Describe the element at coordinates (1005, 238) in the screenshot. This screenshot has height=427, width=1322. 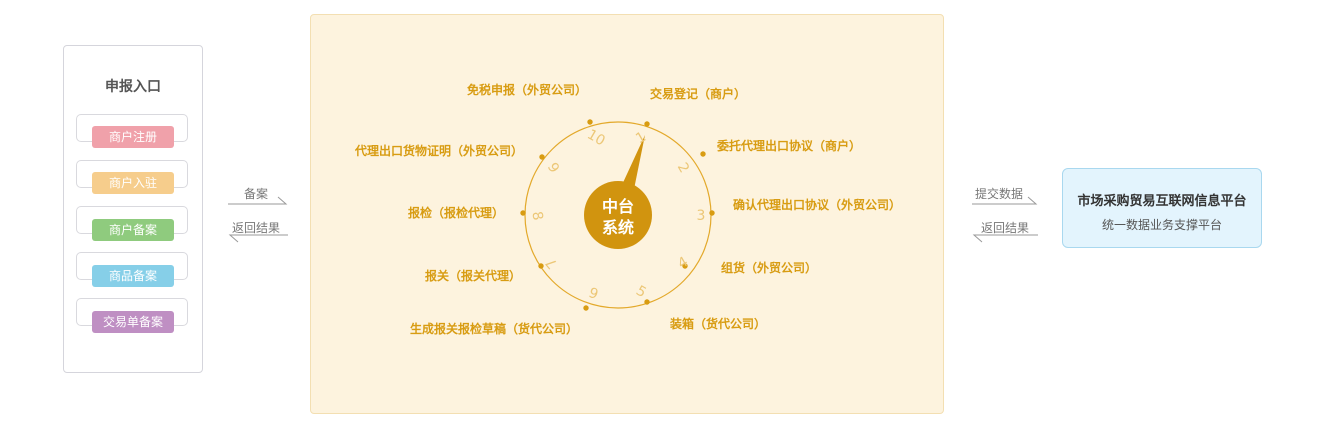
I see `left-arrow-icon` at that location.